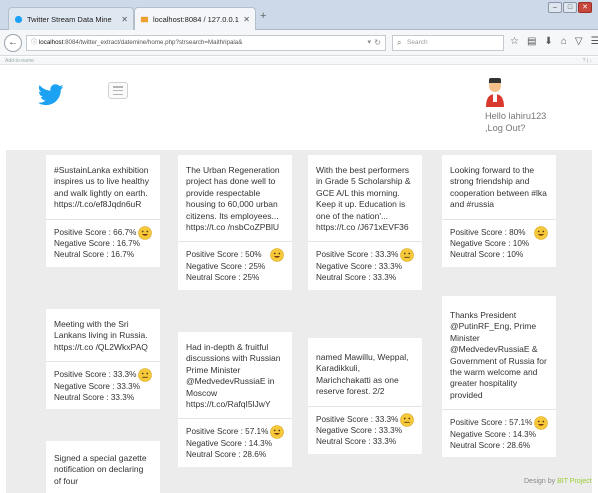 The width and height of the screenshot is (598, 493). Describe the element at coordinates (97, 244) in the screenshot. I see `negative-score: Negative Score : 16.7%` at that location.